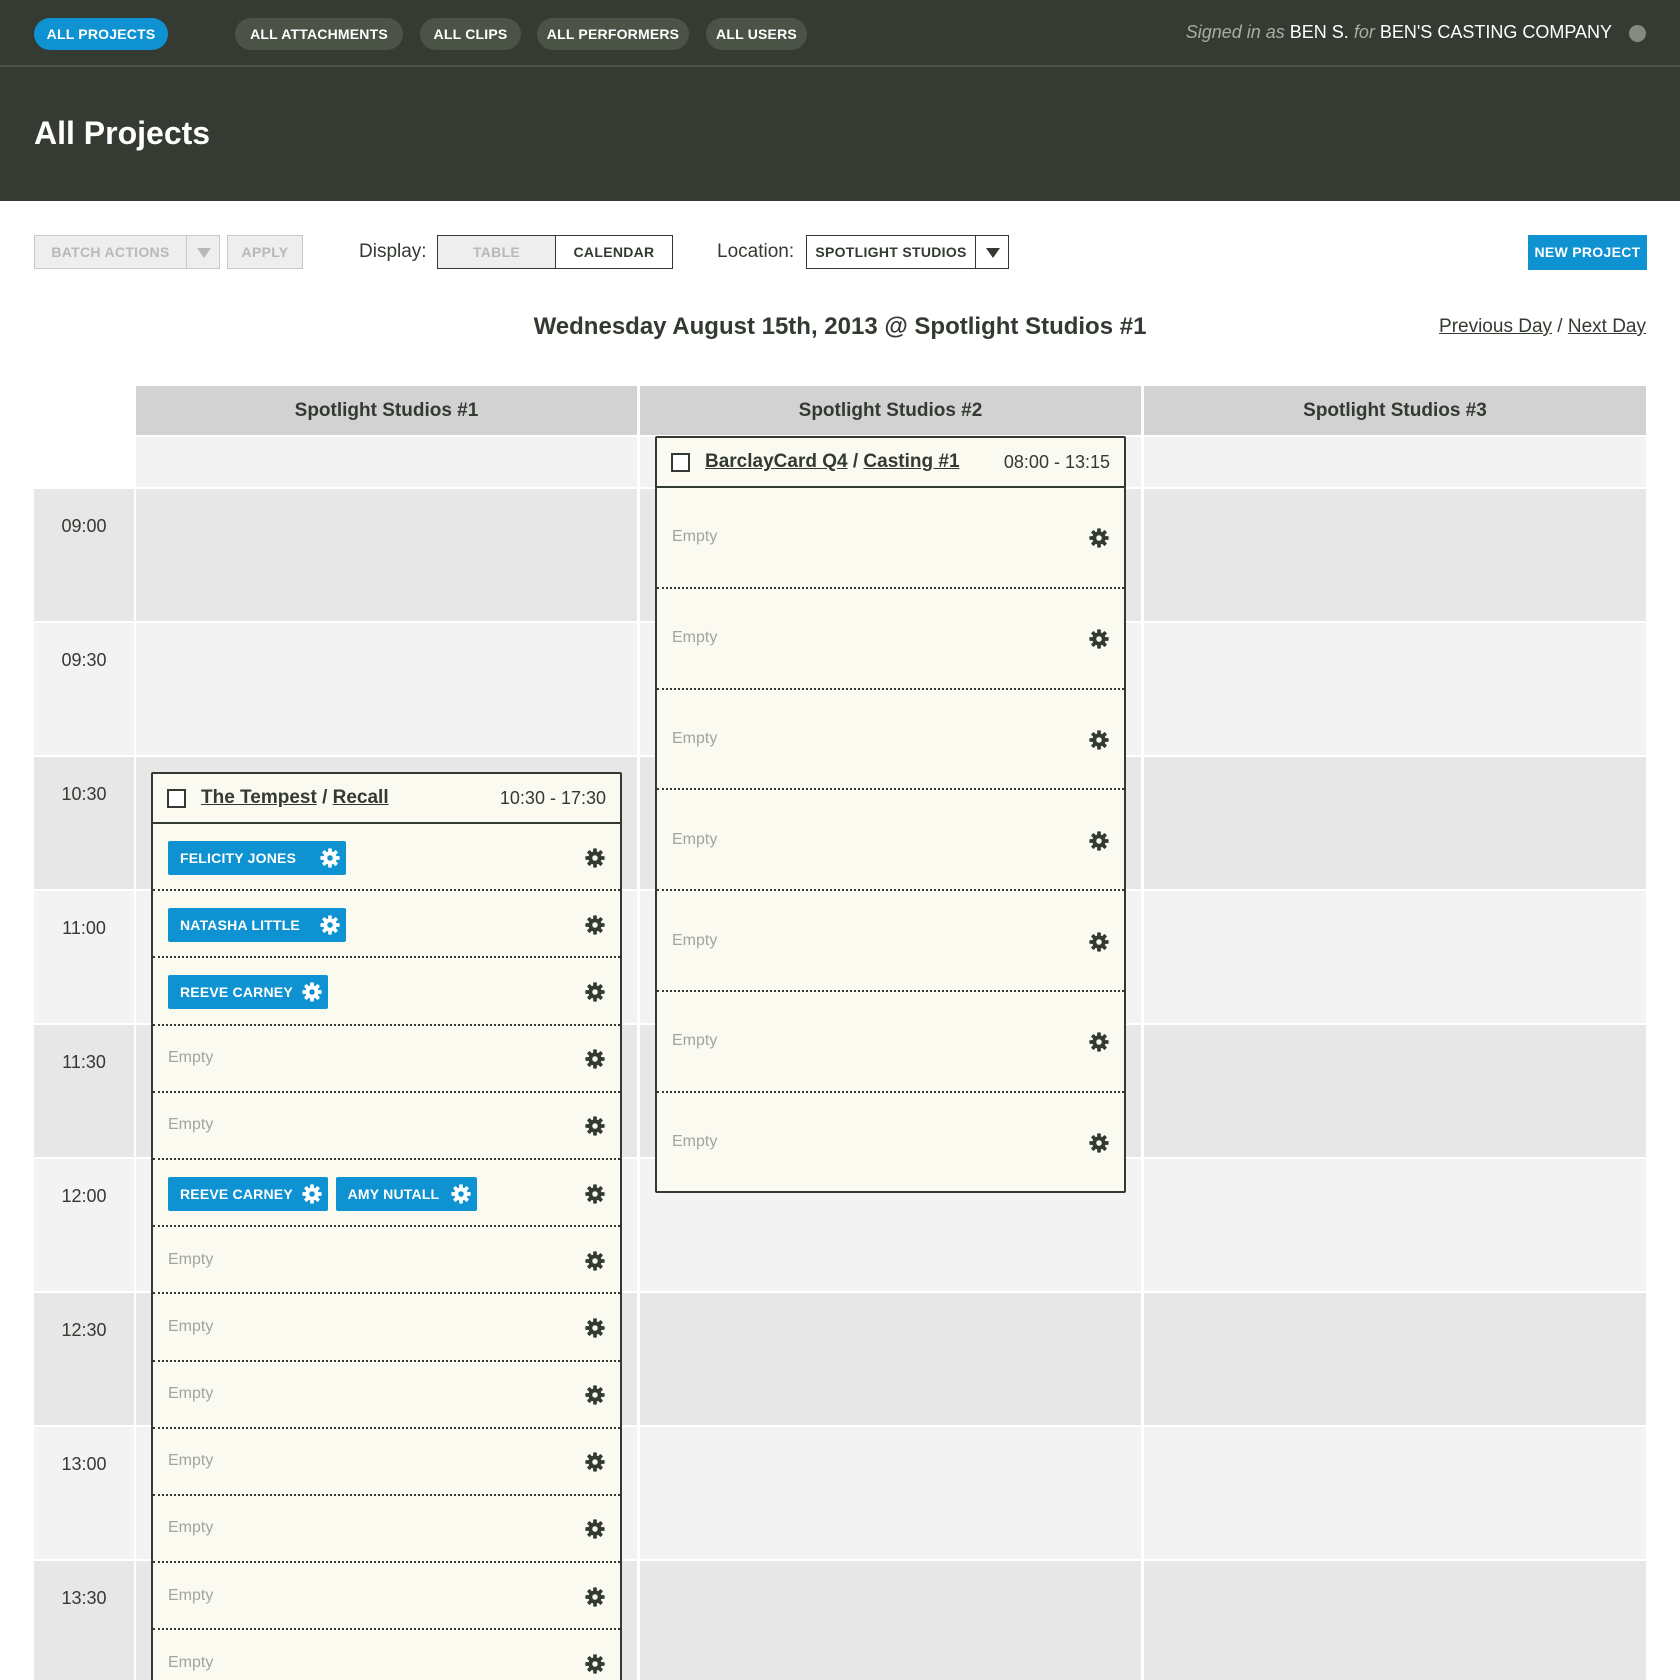 This screenshot has height=1680, width=1680. I want to click on time-slot: FELICITY JONES, so click(386, 858).